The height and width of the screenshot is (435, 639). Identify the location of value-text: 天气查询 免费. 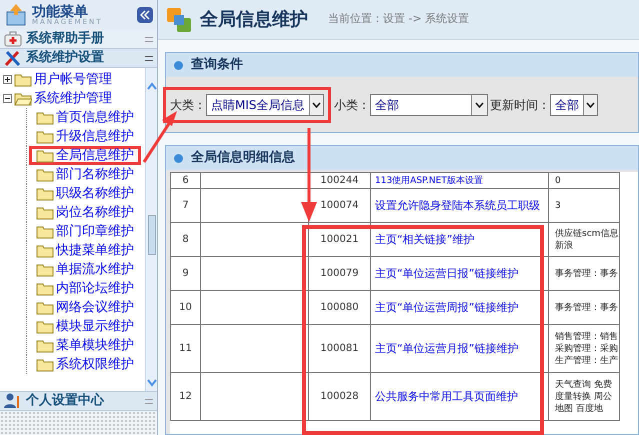
(584, 384).